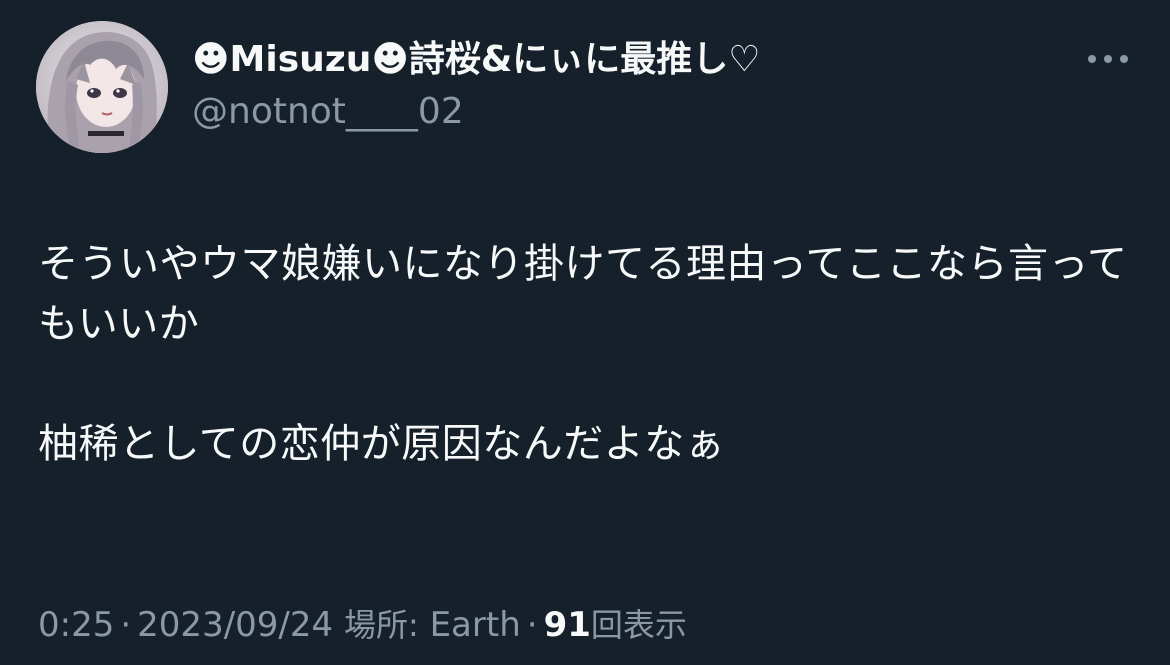 This screenshot has height=665, width=1170. Describe the element at coordinates (328, 112) in the screenshot. I see `author-handle: @notnot____02` at that location.